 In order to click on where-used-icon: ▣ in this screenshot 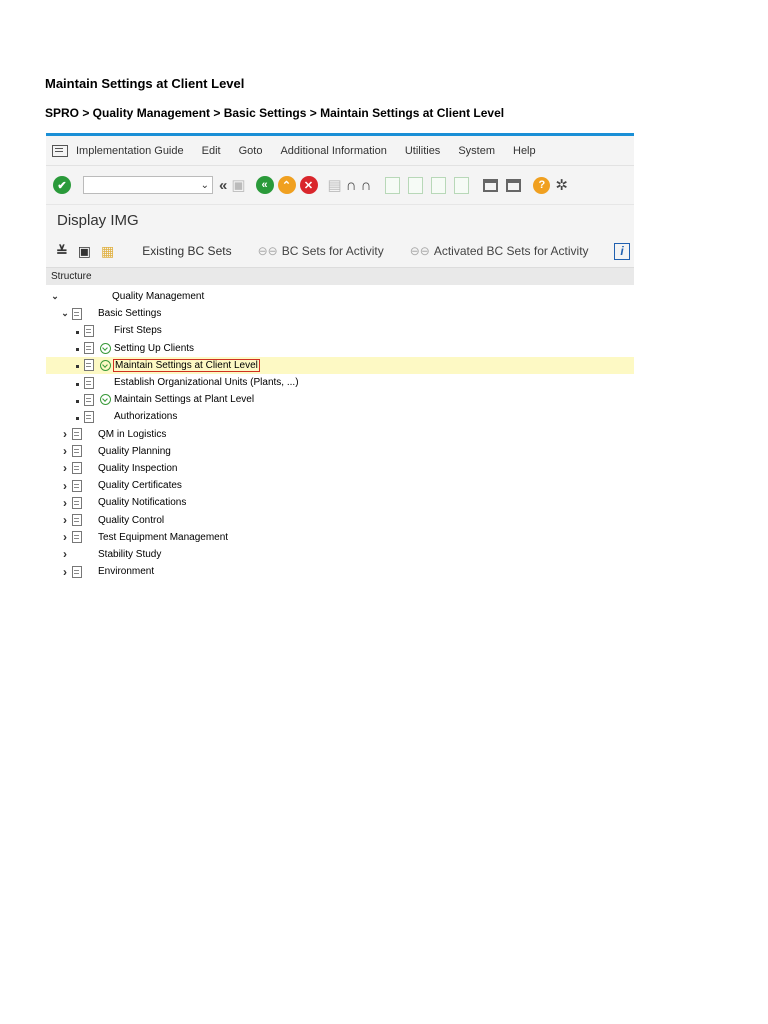, I will do `click(84, 251)`.